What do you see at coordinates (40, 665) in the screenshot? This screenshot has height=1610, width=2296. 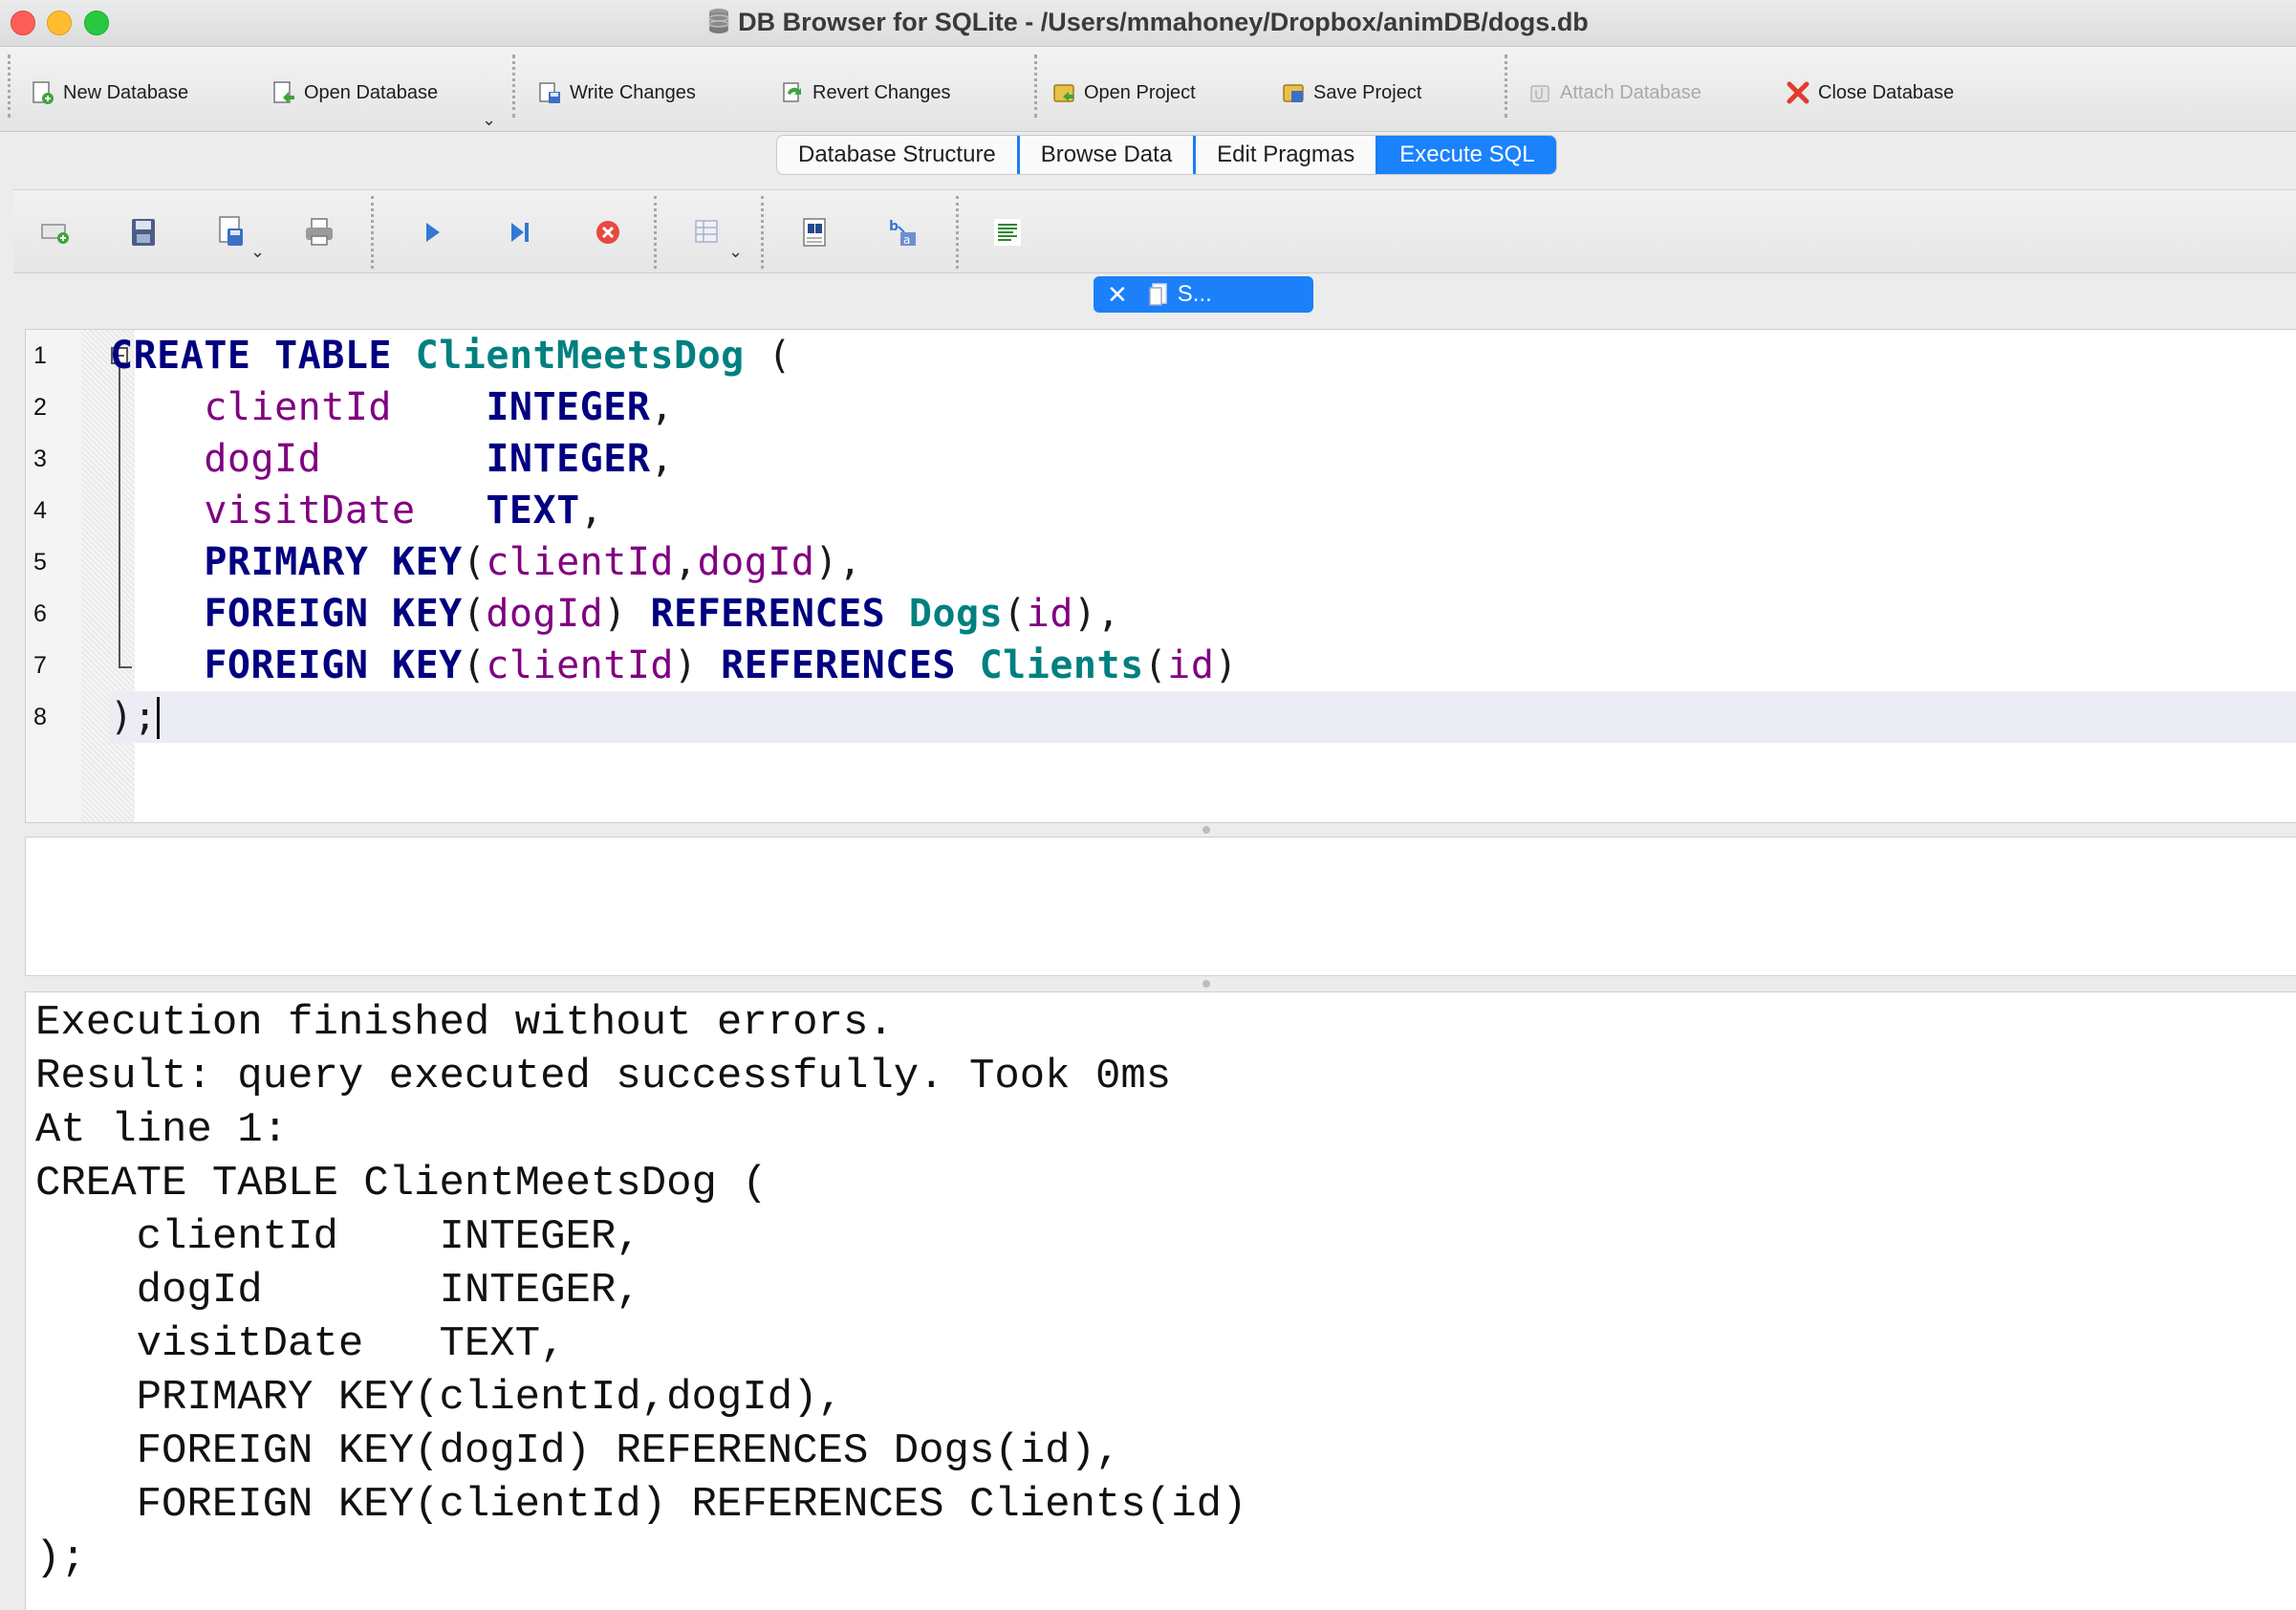 I see `line-number: 7` at bounding box center [40, 665].